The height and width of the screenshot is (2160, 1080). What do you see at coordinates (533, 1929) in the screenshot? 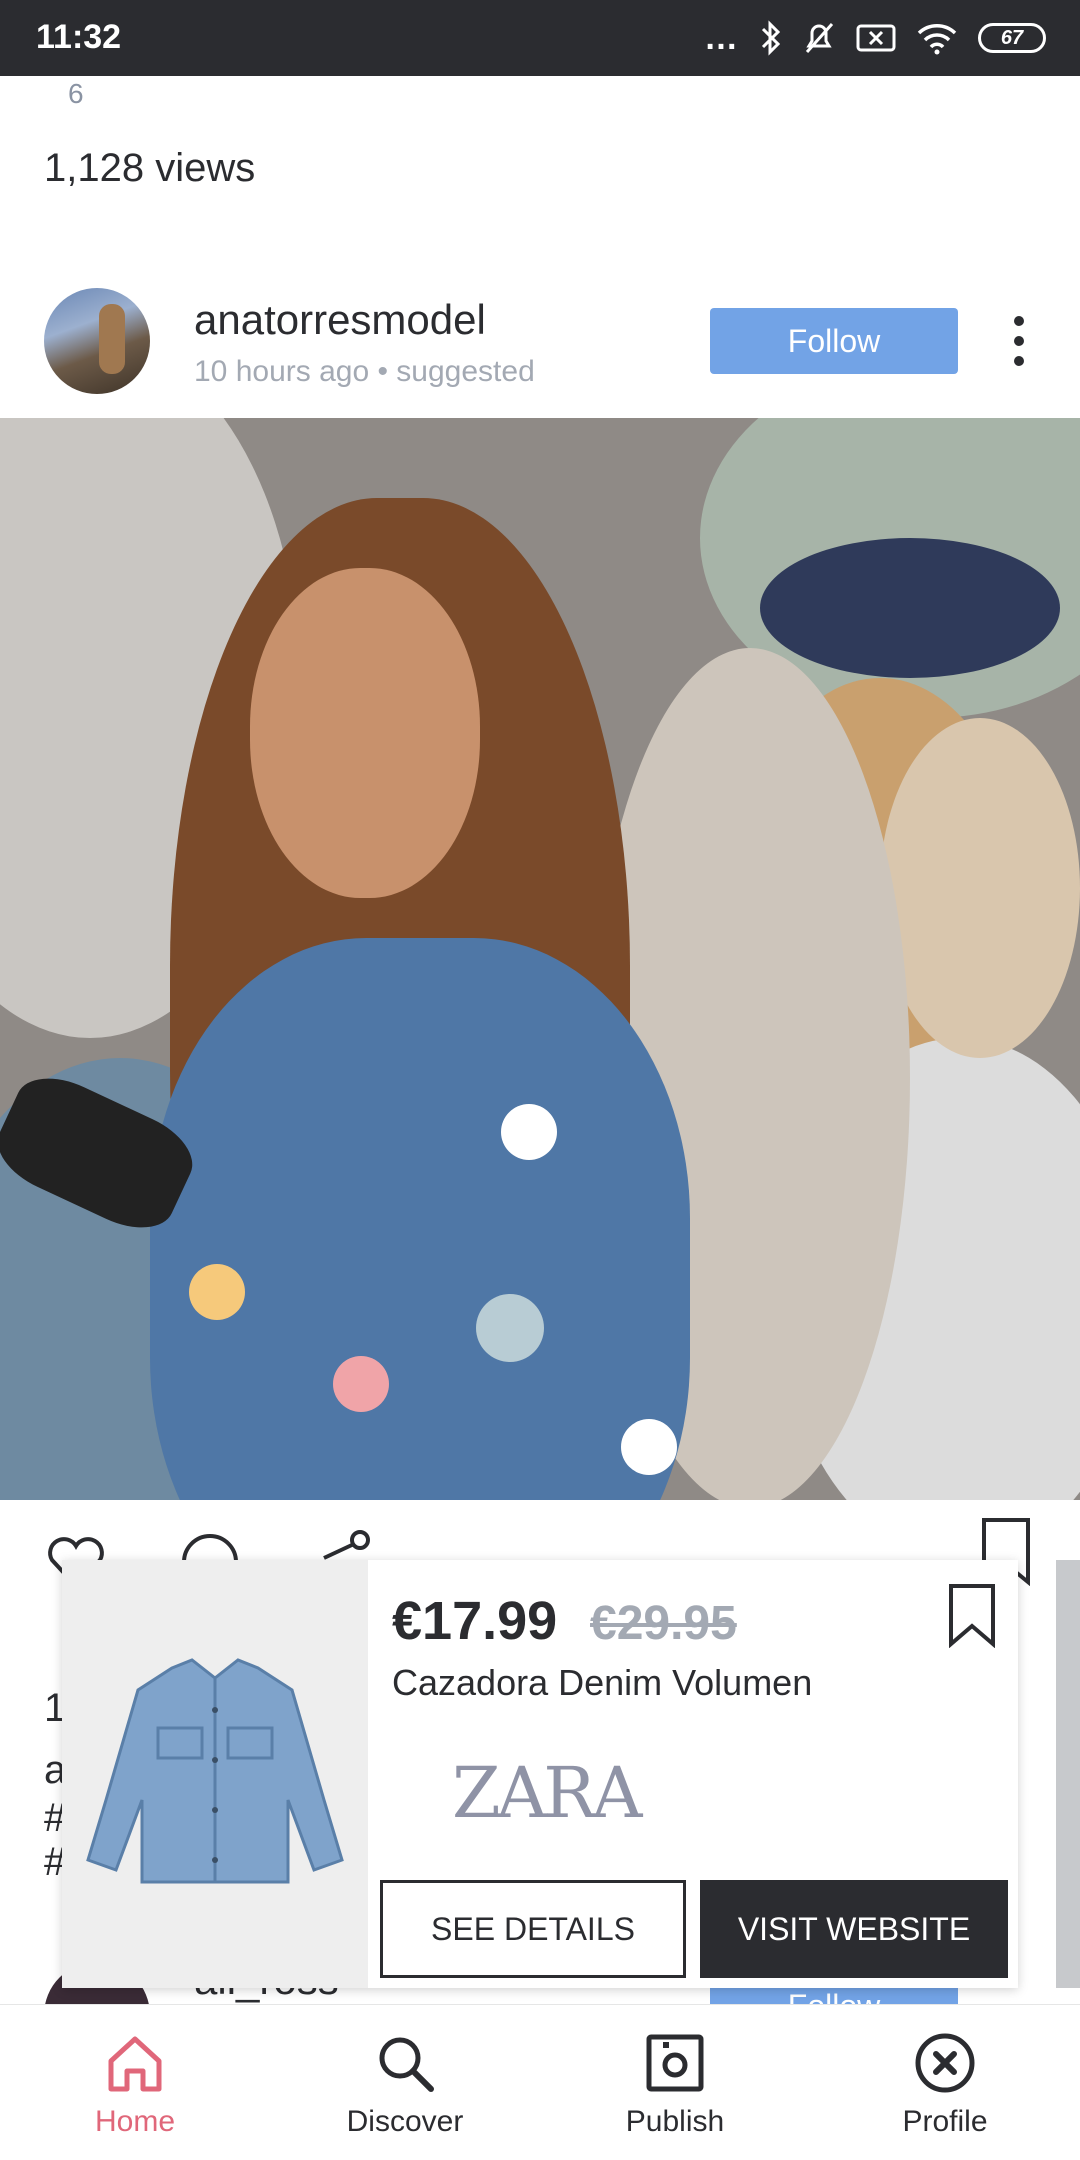
I see `see-details-button: SEE DETAILS` at bounding box center [533, 1929].